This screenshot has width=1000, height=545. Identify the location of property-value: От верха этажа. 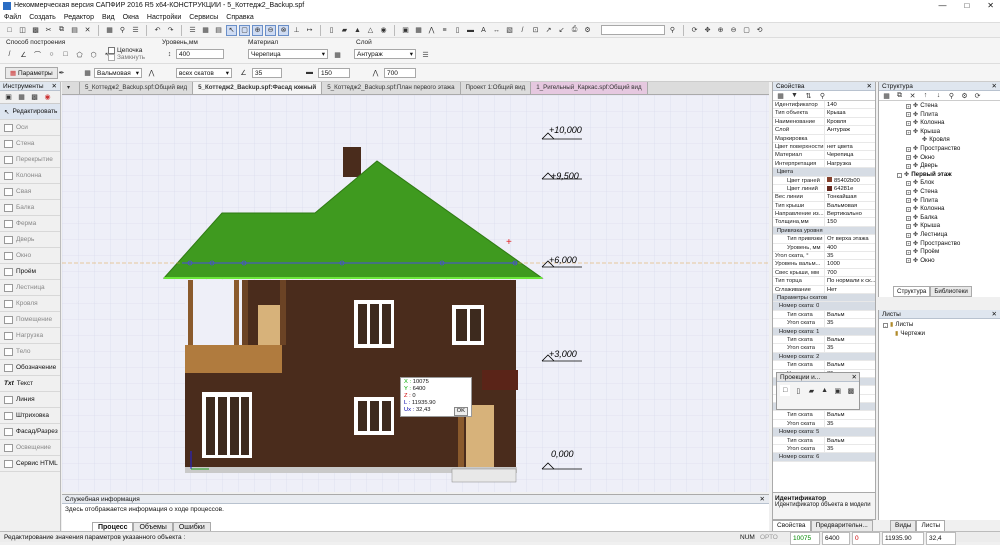
(850, 238).